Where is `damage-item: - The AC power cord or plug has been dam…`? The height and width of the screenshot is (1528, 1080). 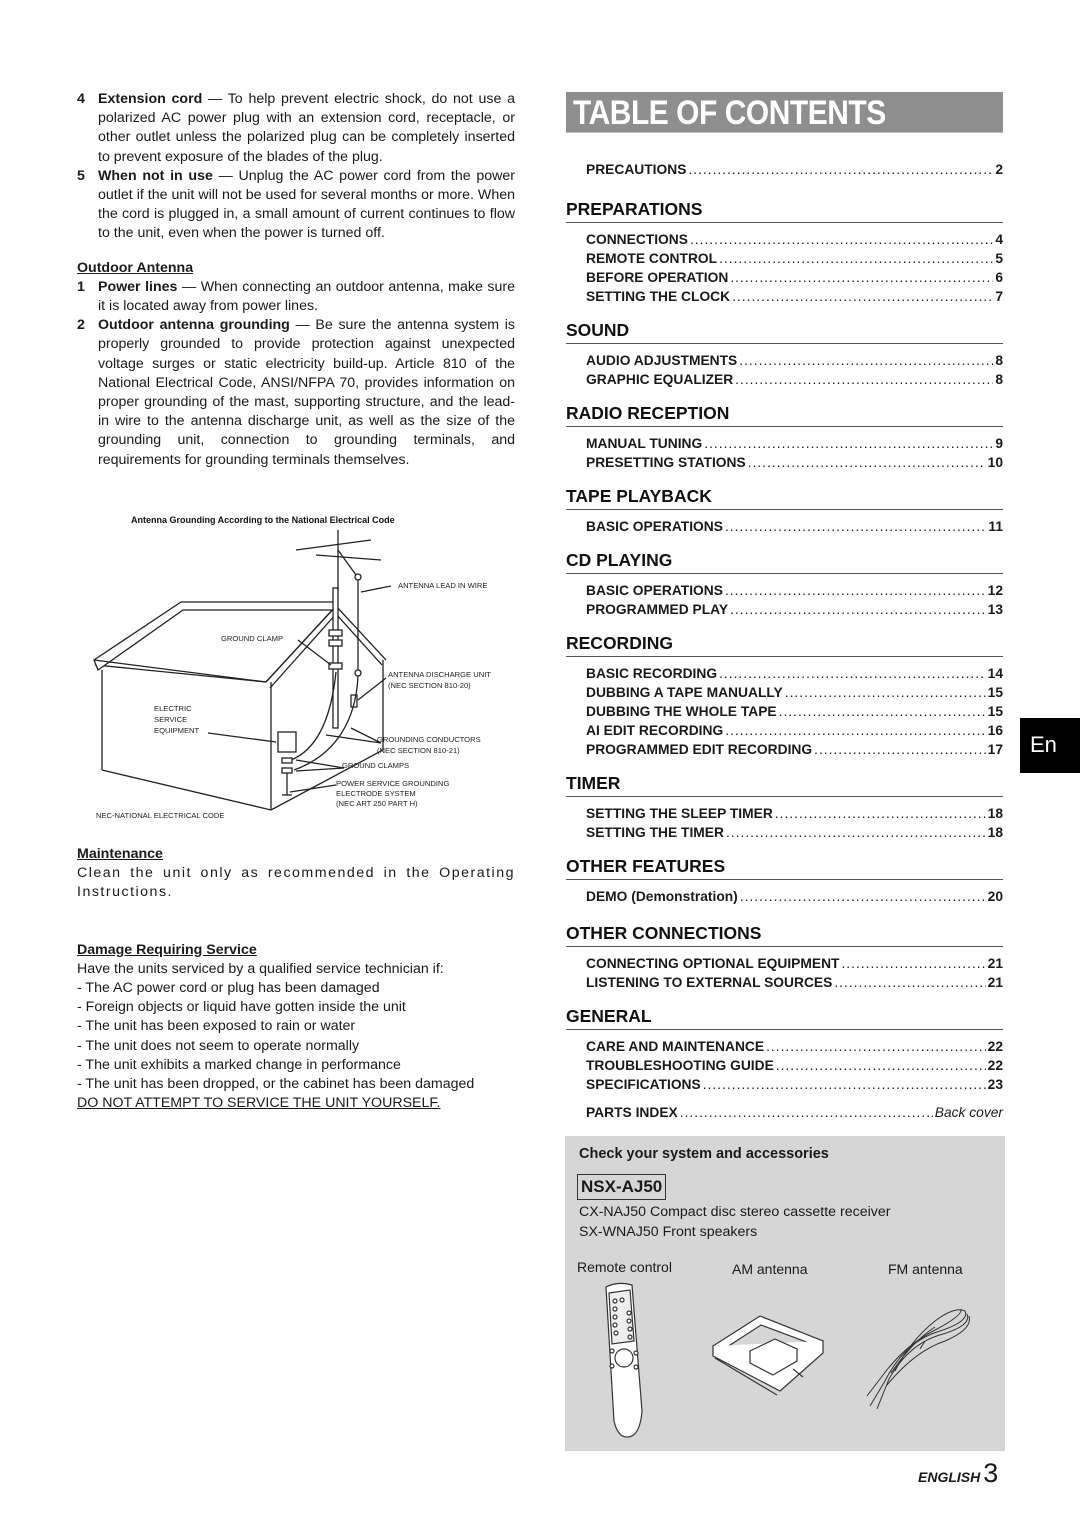
damage-item: - The AC power cord or plug has been dam… is located at coordinates (228, 988).